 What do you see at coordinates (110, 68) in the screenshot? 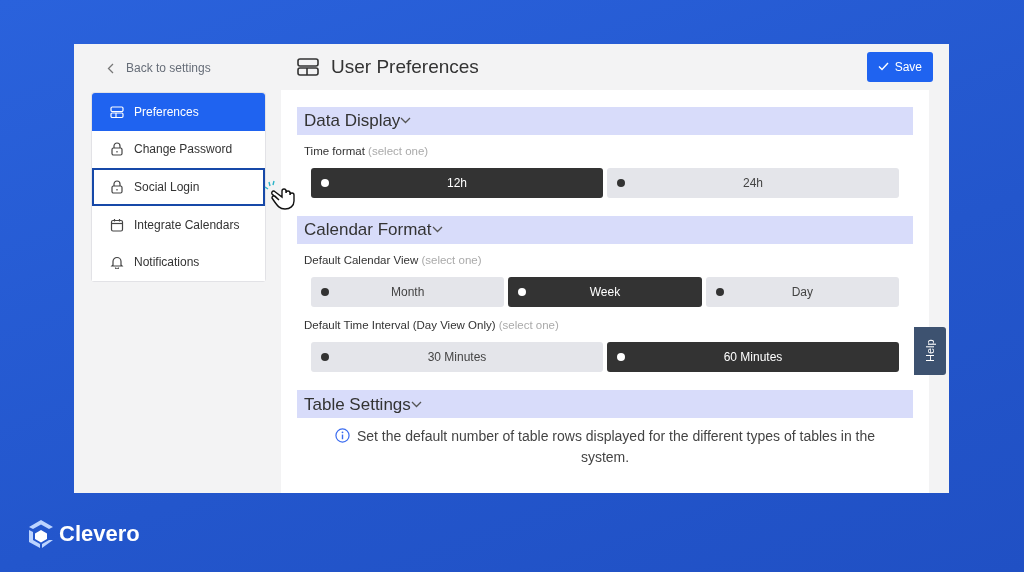
I see `chevron-left-icon` at bounding box center [110, 68].